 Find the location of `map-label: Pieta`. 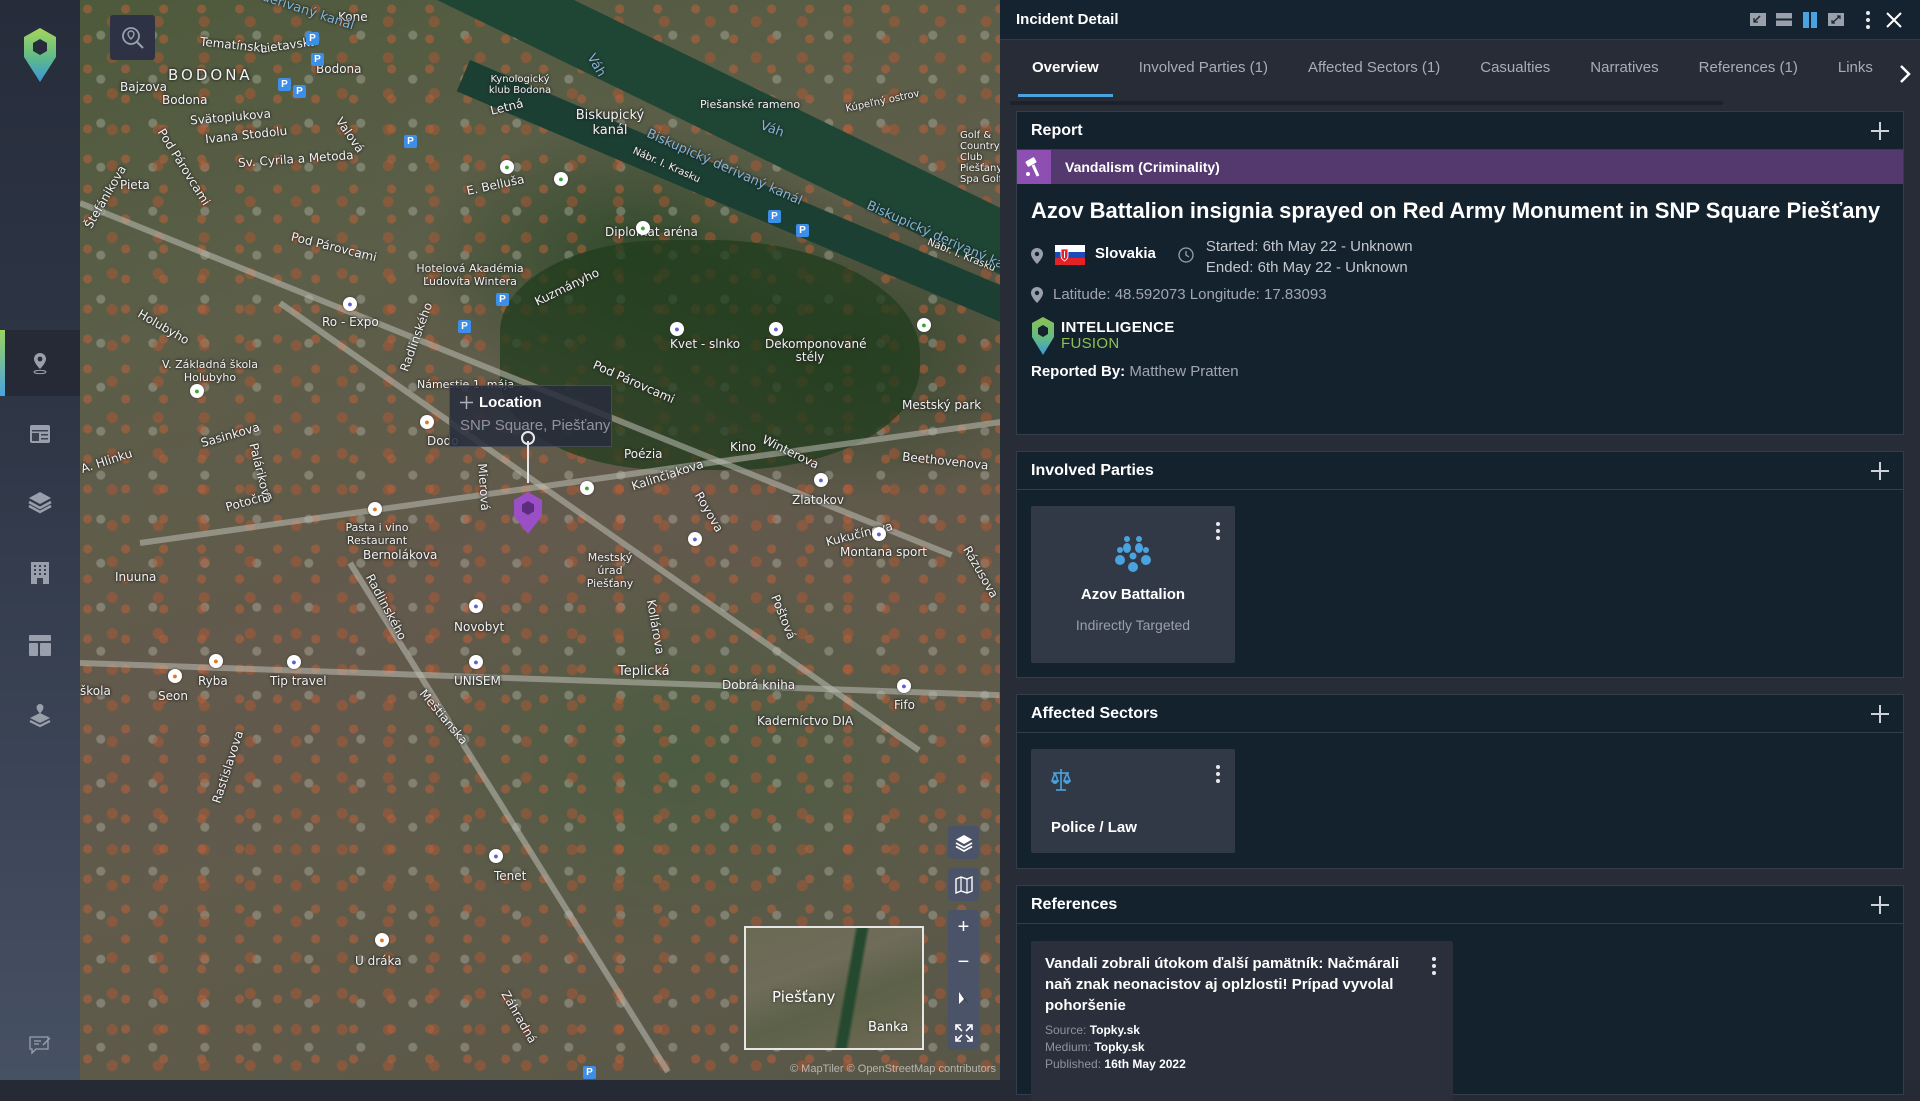

map-label: Pieta is located at coordinates (135, 185).